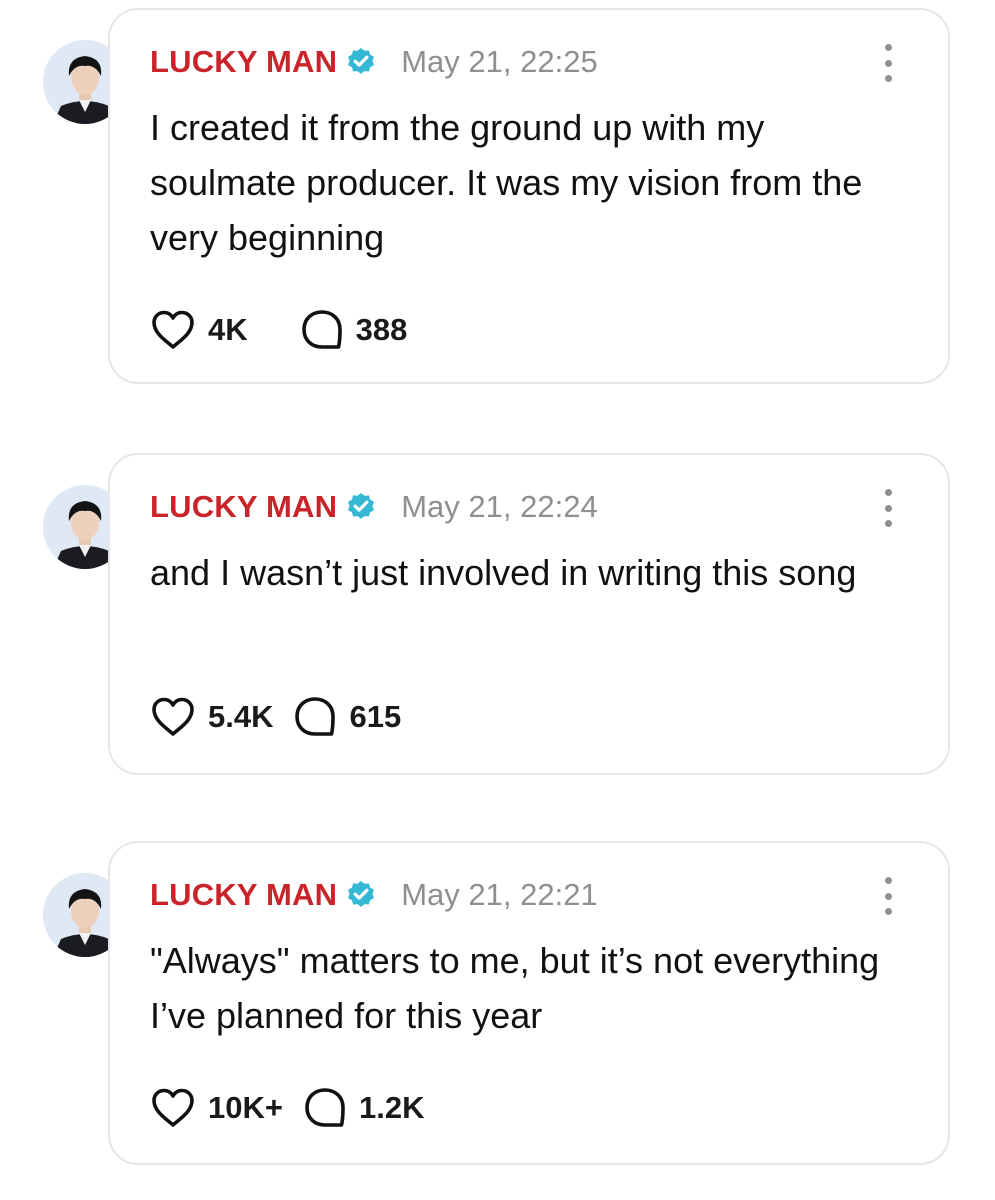 The height and width of the screenshot is (1200, 995). I want to click on reply-button: 615, so click(347, 717).